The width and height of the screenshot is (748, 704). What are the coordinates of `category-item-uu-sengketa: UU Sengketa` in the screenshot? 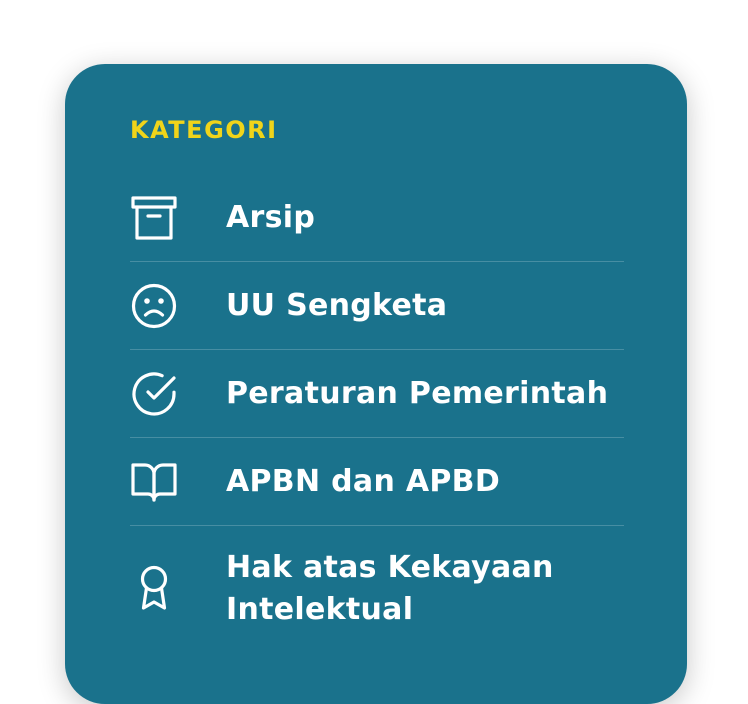 It's located at (377, 306).